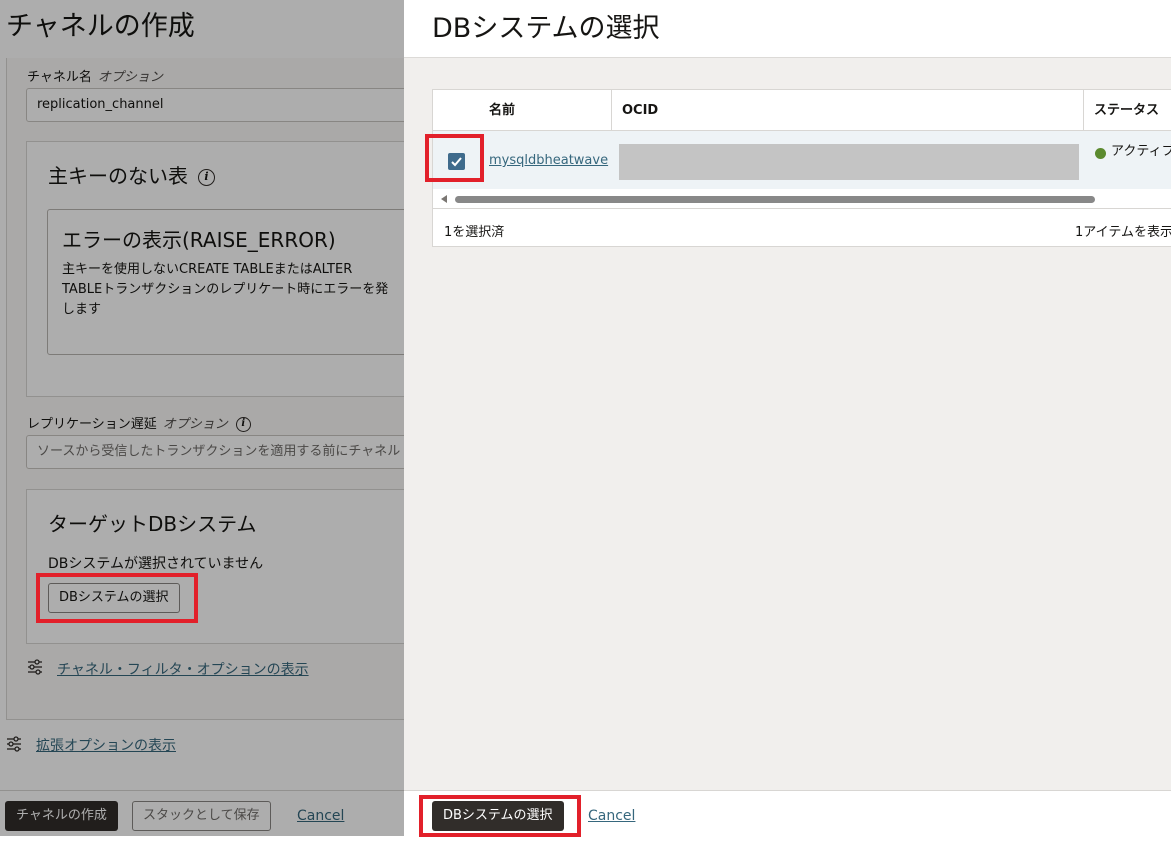 The image size is (1171, 841). What do you see at coordinates (787, 29) in the screenshot?
I see `dialog-header: DBシステムの選択` at bounding box center [787, 29].